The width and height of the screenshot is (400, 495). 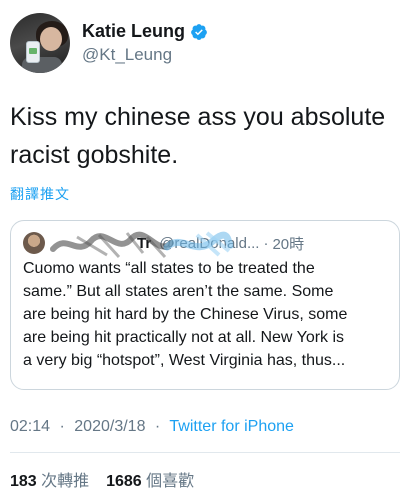 What do you see at coordinates (94, 155) in the screenshot?
I see `tweet-text-line: racist gobshite.` at bounding box center [94, 155].